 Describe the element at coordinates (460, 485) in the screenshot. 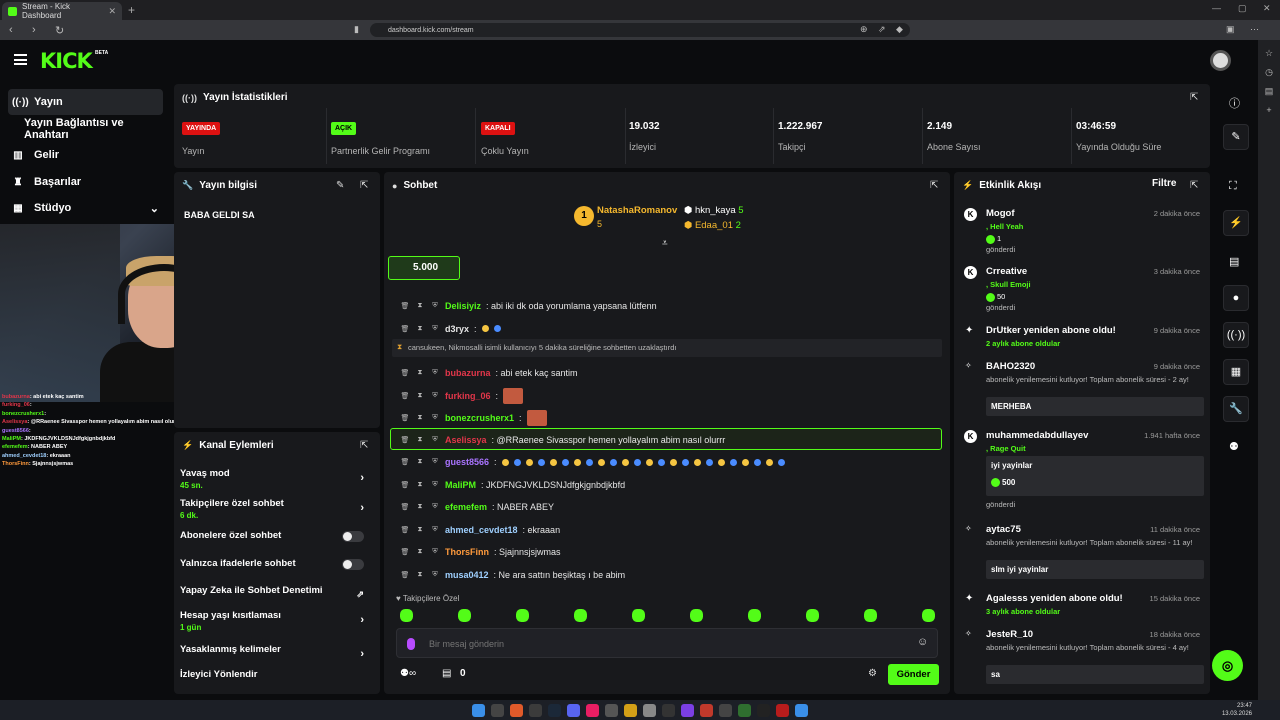

I see `chat-username: MaliPM` at that location.